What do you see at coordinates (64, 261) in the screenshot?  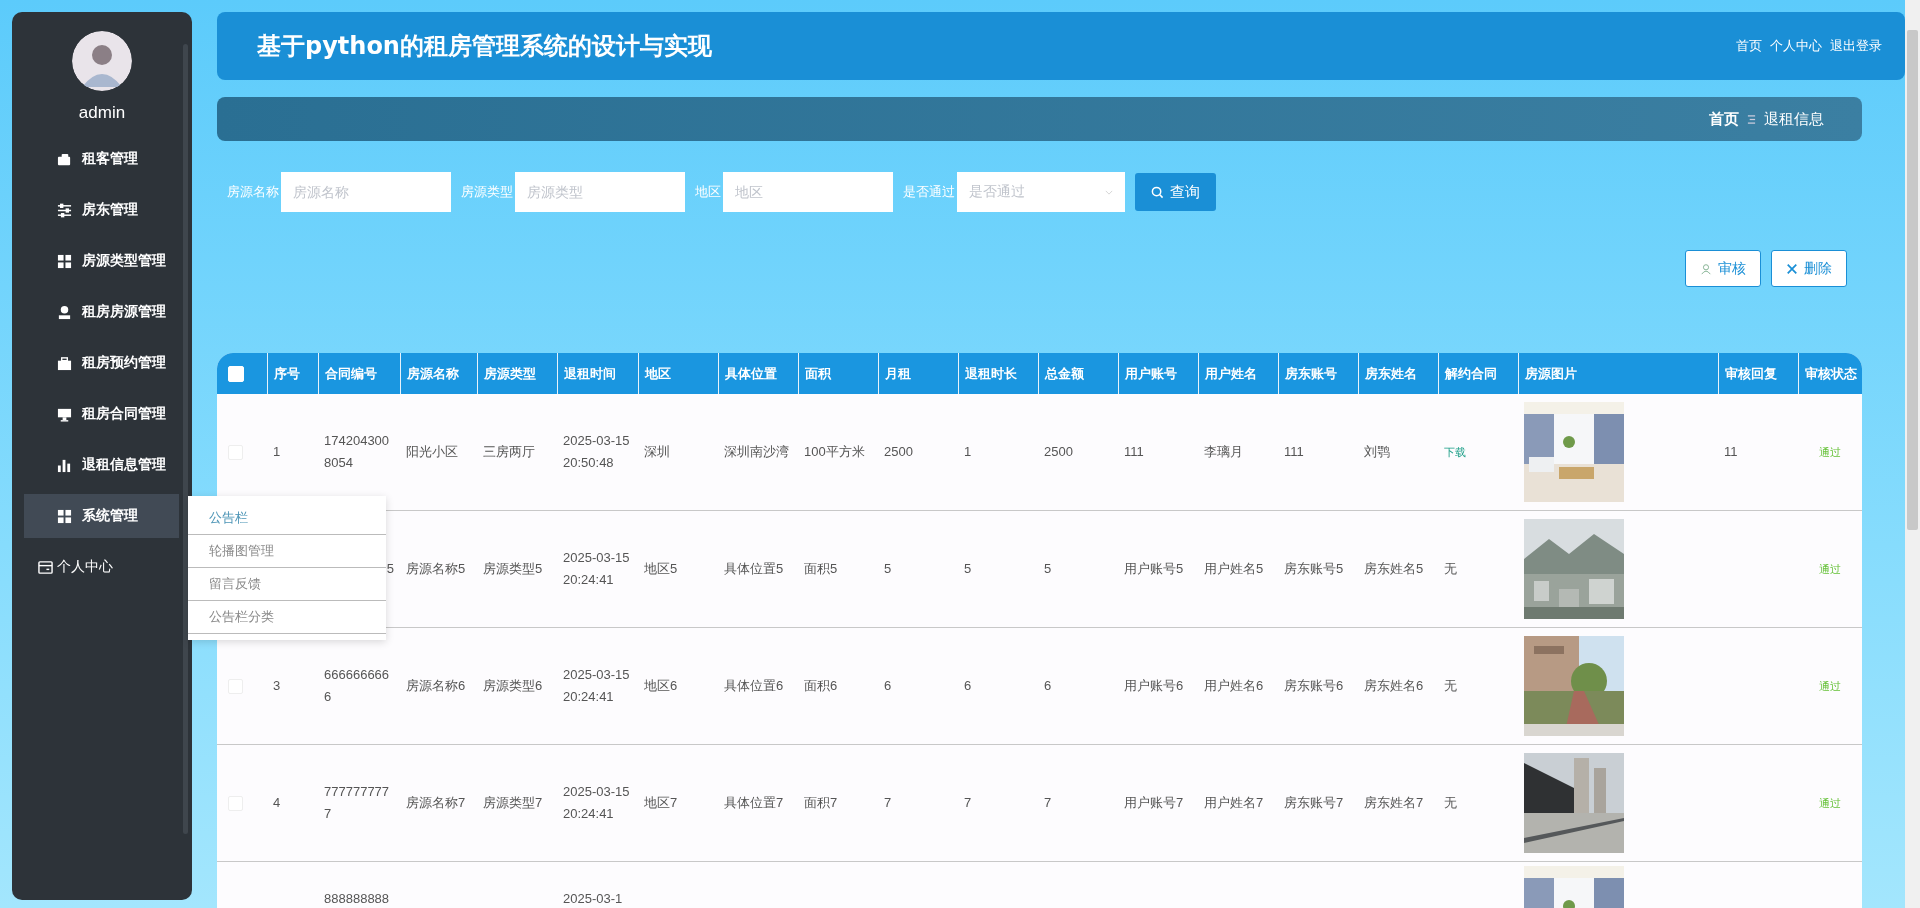 I see `grid-icon` at bounding box center [64, 261].